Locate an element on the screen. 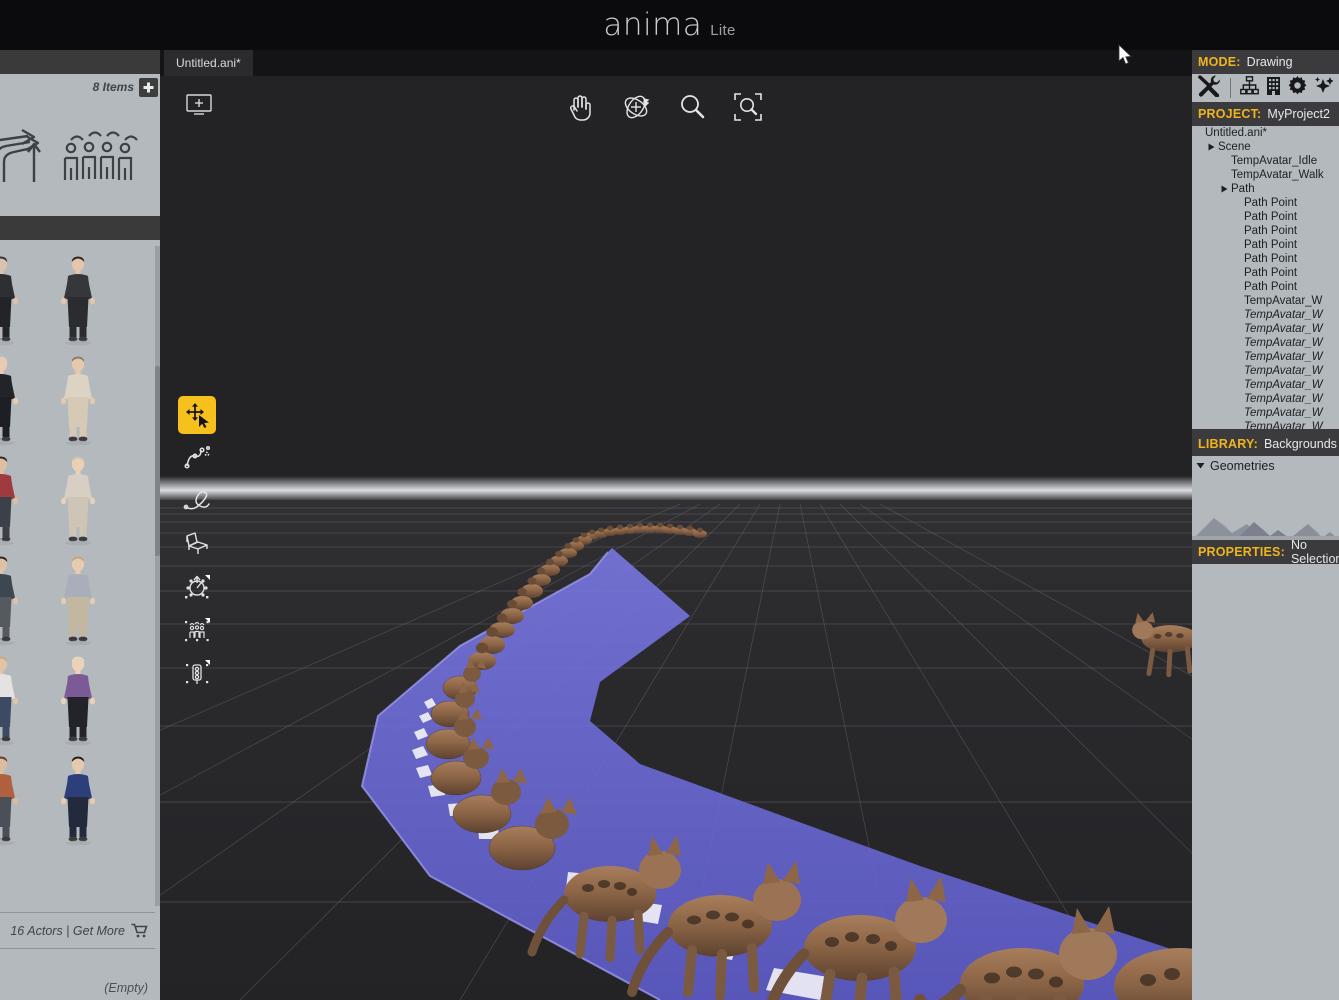 The image size is (1339, 1000). library-group-geometries: Geometries is located at coordinates (1265, 465).